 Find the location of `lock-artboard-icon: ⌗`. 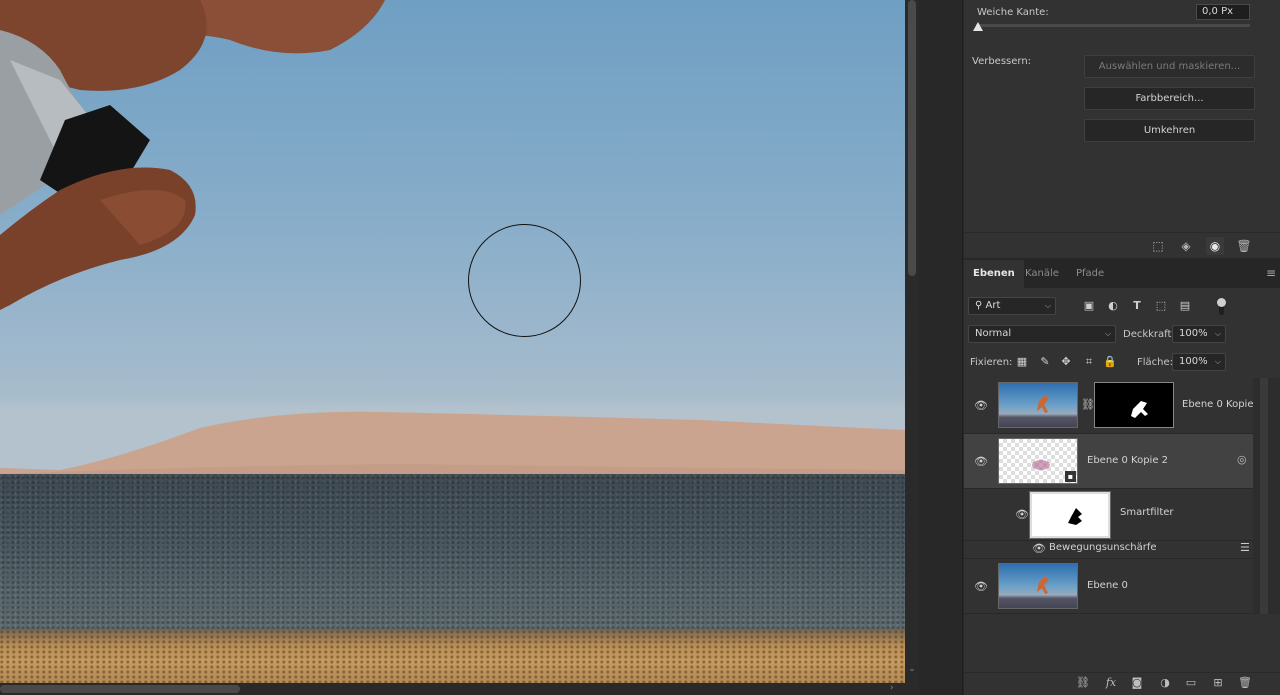

lock-artboard-icon: ⌗ is located at coordinates (1089, 362).